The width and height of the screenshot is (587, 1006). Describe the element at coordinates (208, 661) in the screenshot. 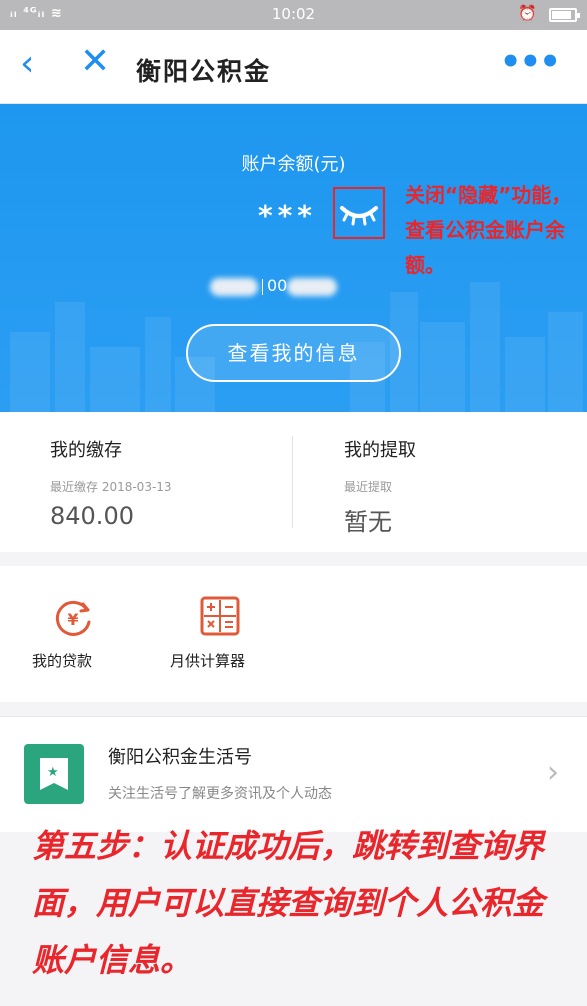

I see `service-calculator-label: 月供计算器` at that location.